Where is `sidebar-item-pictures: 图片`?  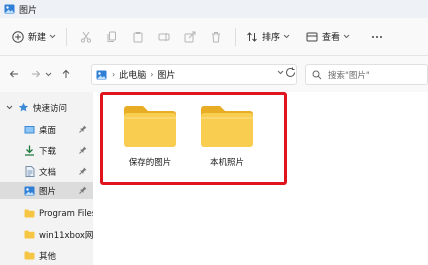
sidebar-item-pictures: 图片 is located at coordinates (46, 190).